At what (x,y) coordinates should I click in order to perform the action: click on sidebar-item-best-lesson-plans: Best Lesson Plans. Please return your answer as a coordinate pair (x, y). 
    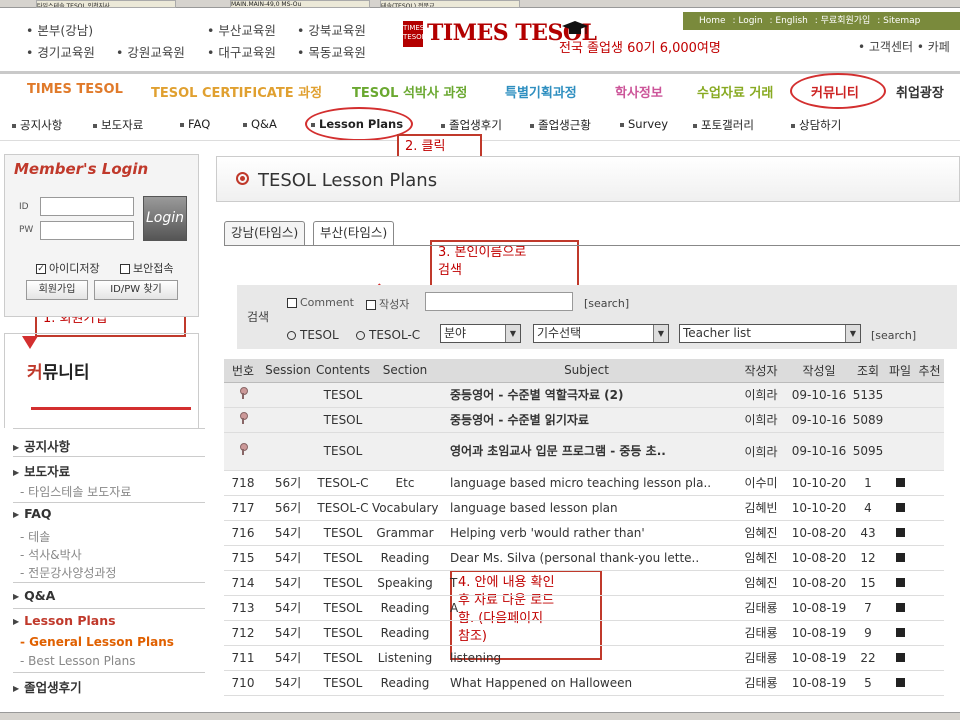
    Looking at the image, I should click on (77, 661).